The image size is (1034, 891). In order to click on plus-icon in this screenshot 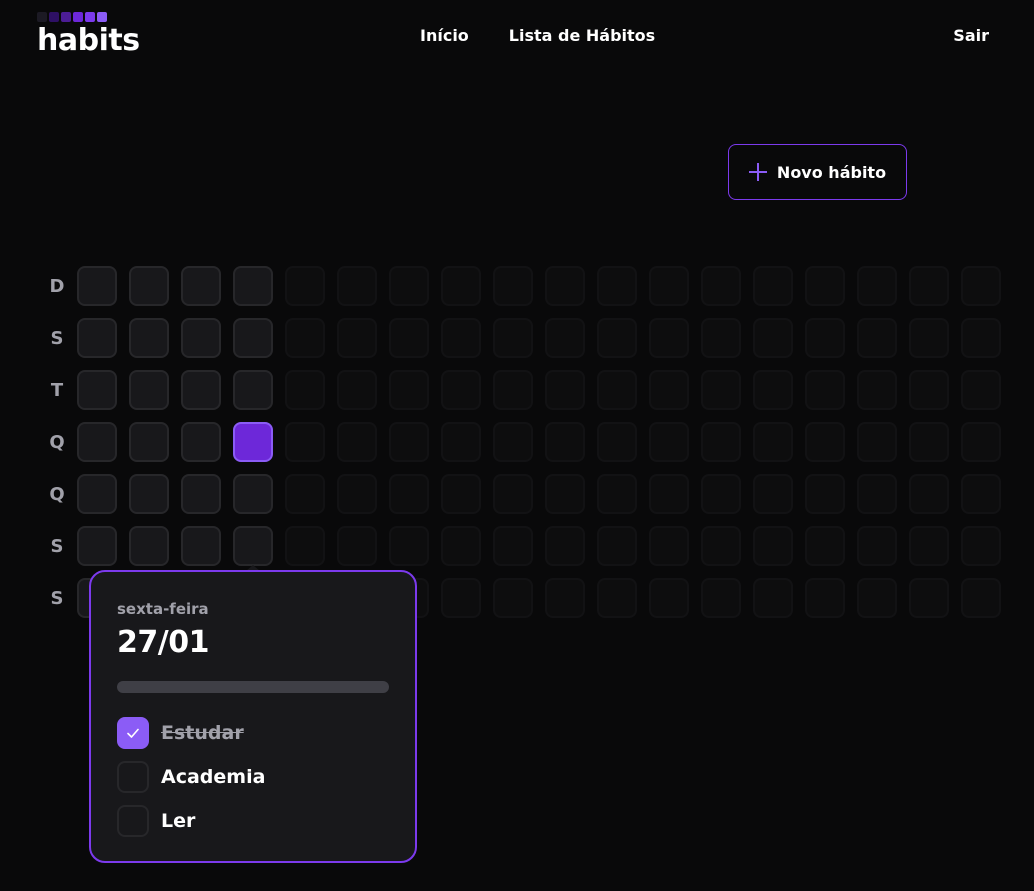, I will do `click(757, 172)`.